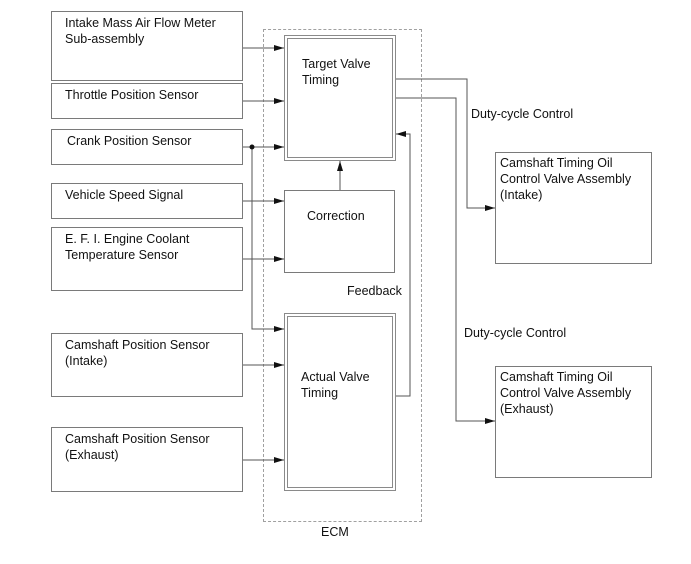 This screenshot has height=564, width=691. I want to click on connector-feedback-actual-to-target, so click(403, 264).